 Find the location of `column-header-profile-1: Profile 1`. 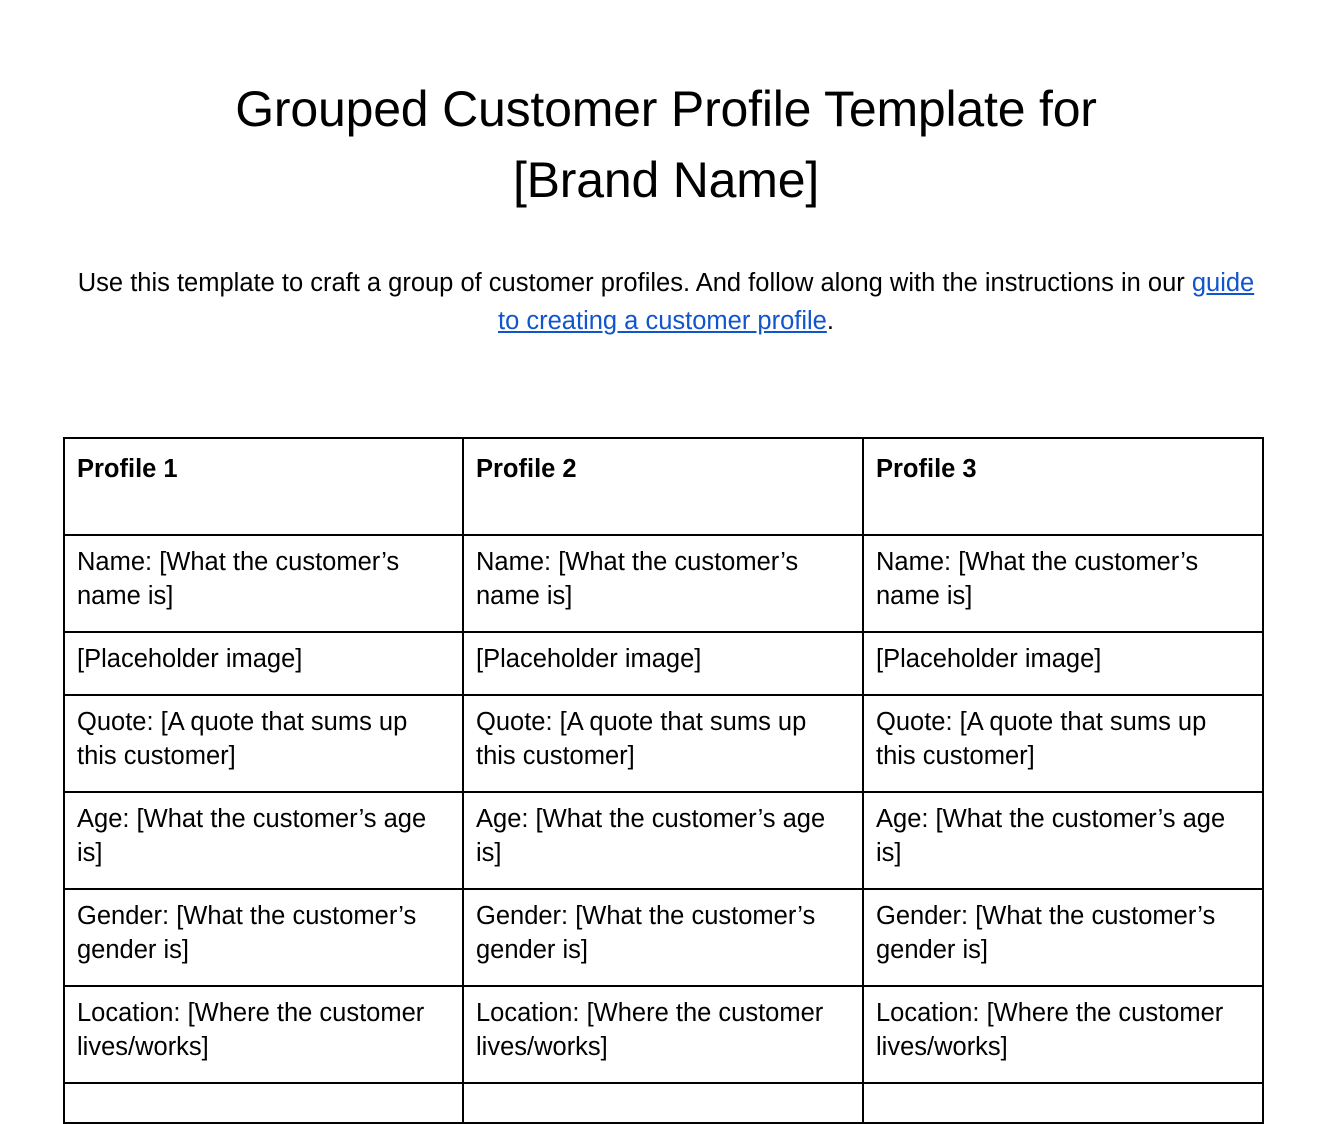

column-header-profile-1: Profile 1 is located at coordinates (263, 486).